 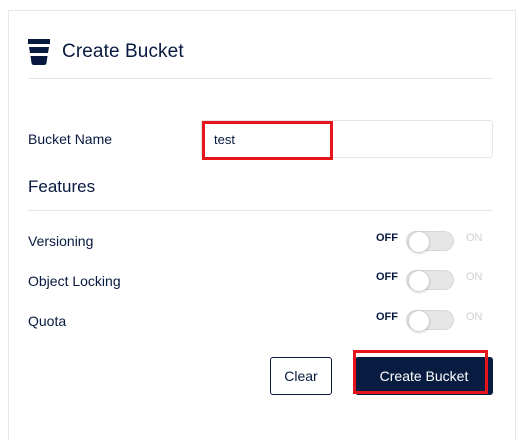 I want to click on versioning-off-label: OFF, so click(x=387, y=238).